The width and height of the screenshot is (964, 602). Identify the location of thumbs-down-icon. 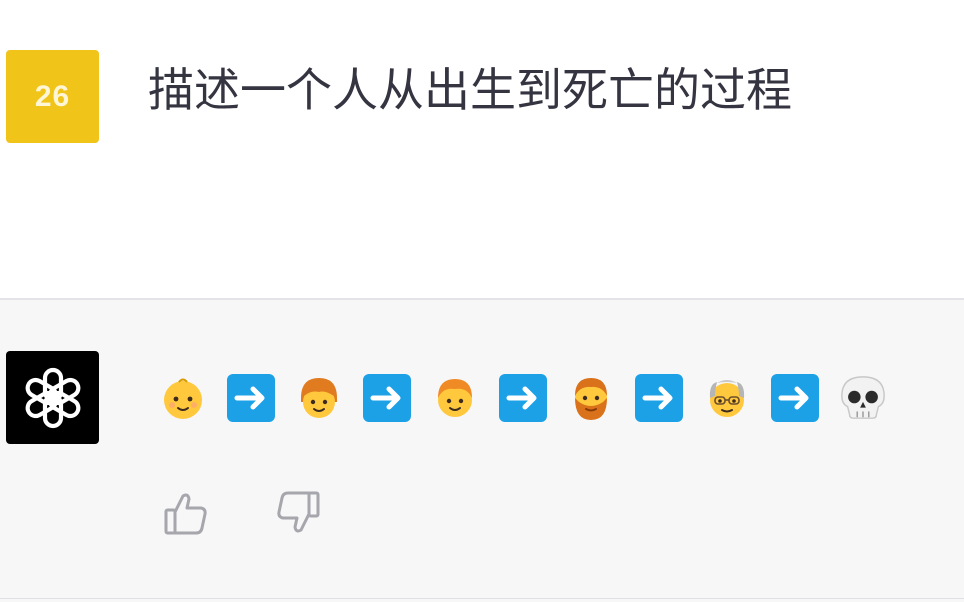
(298, 512).